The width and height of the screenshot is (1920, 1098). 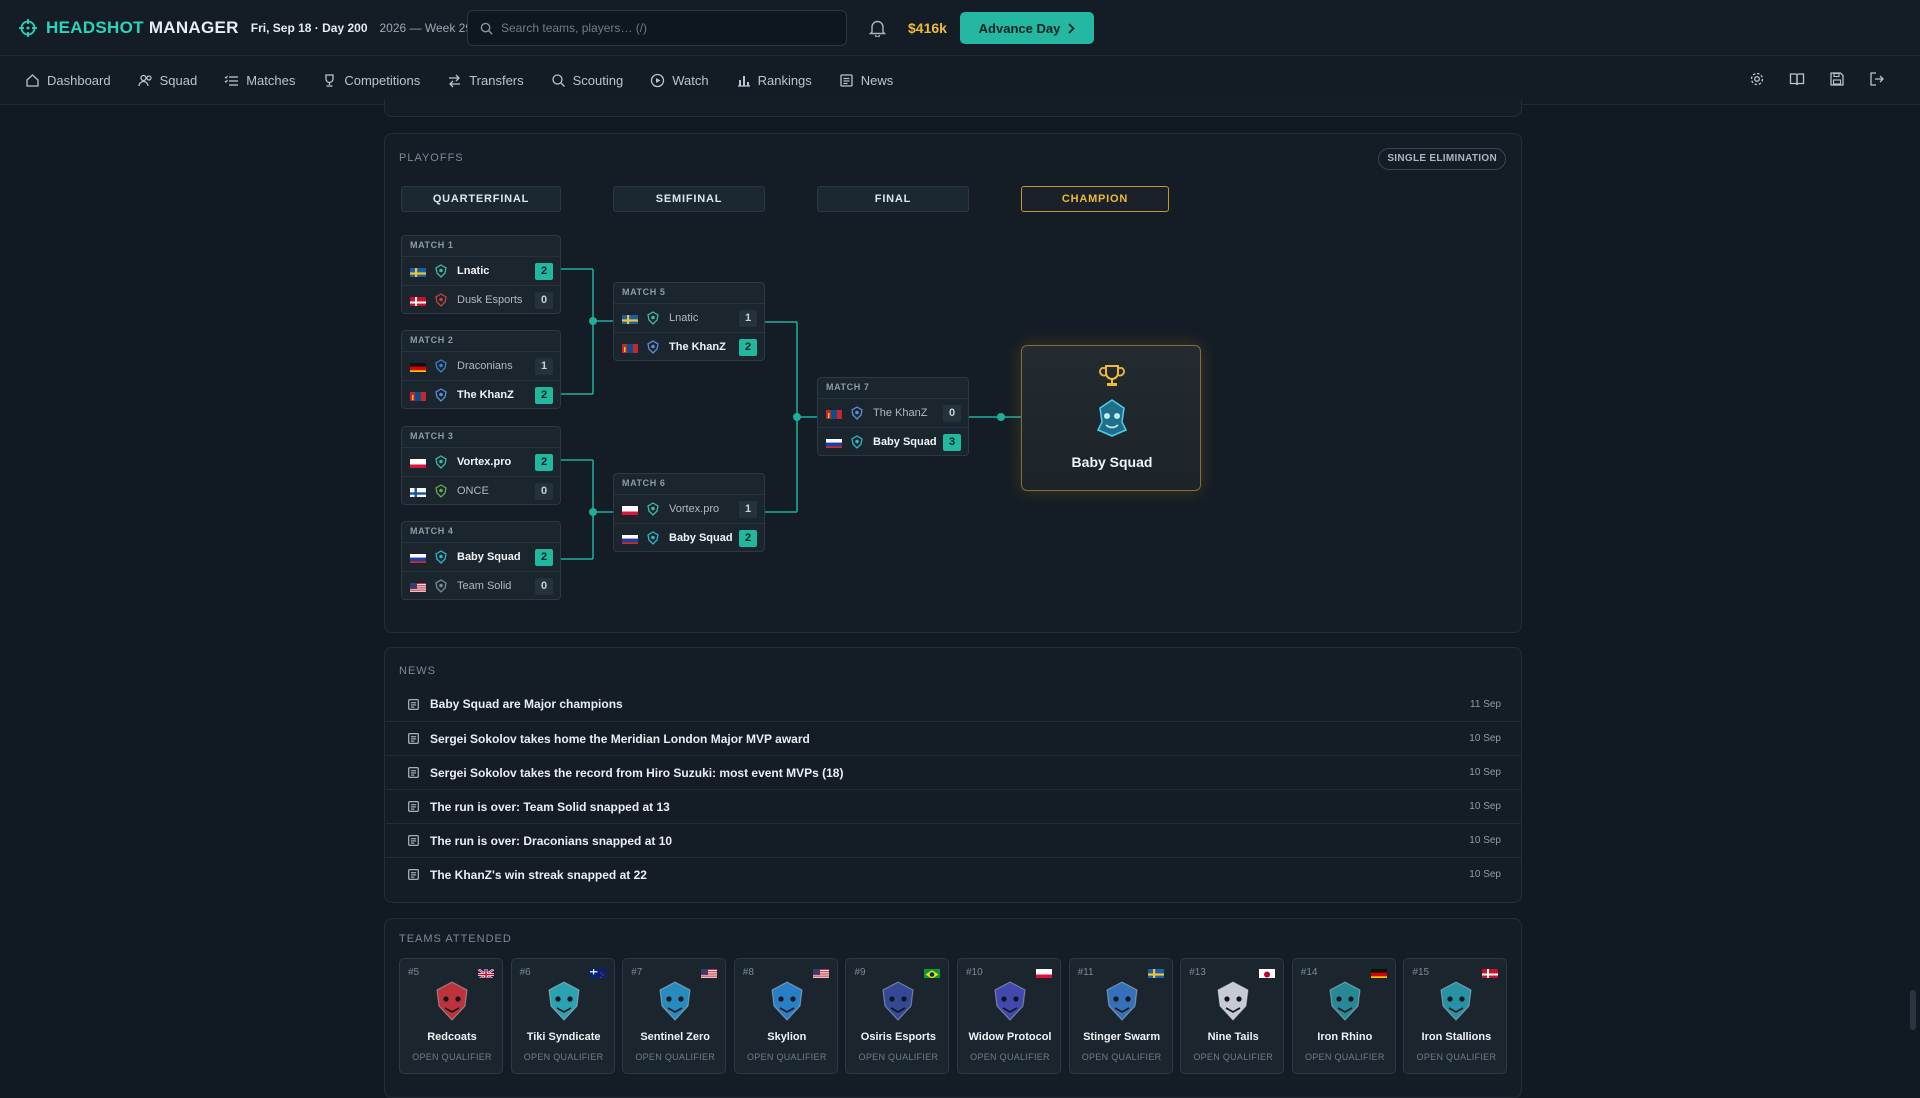 I want to click on news-label: NEWS, so click(x=417, y=671).